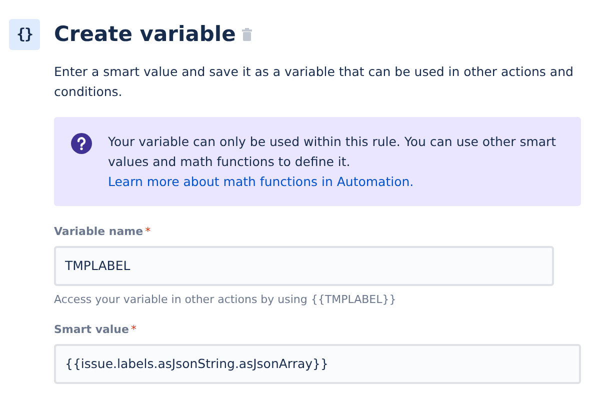 This screenshot has width=592, height=404. What do you see at coordinates (226, 300) in the screenshot?
I see `help-text: Access your variable in other actions by using {{TMPLABEL}}` at bounding box center [226, 300].